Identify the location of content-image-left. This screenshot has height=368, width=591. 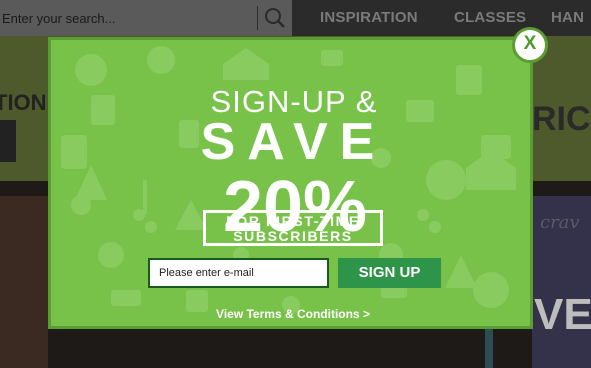
(24, 282).